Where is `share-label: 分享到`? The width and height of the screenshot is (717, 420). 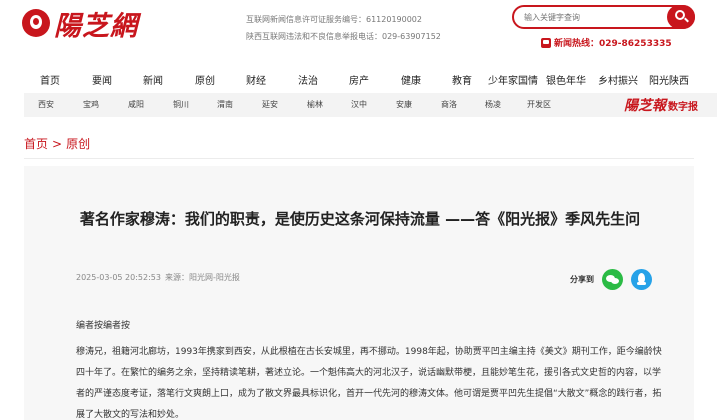 share-label: 分享到 is located at coordinates (582, 279).